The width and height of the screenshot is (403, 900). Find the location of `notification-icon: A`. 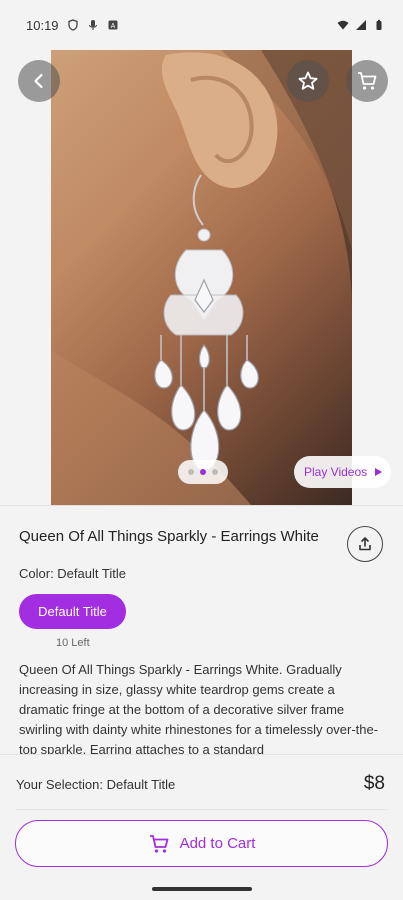

notification-icon: A is located at coordinates (113, 25).